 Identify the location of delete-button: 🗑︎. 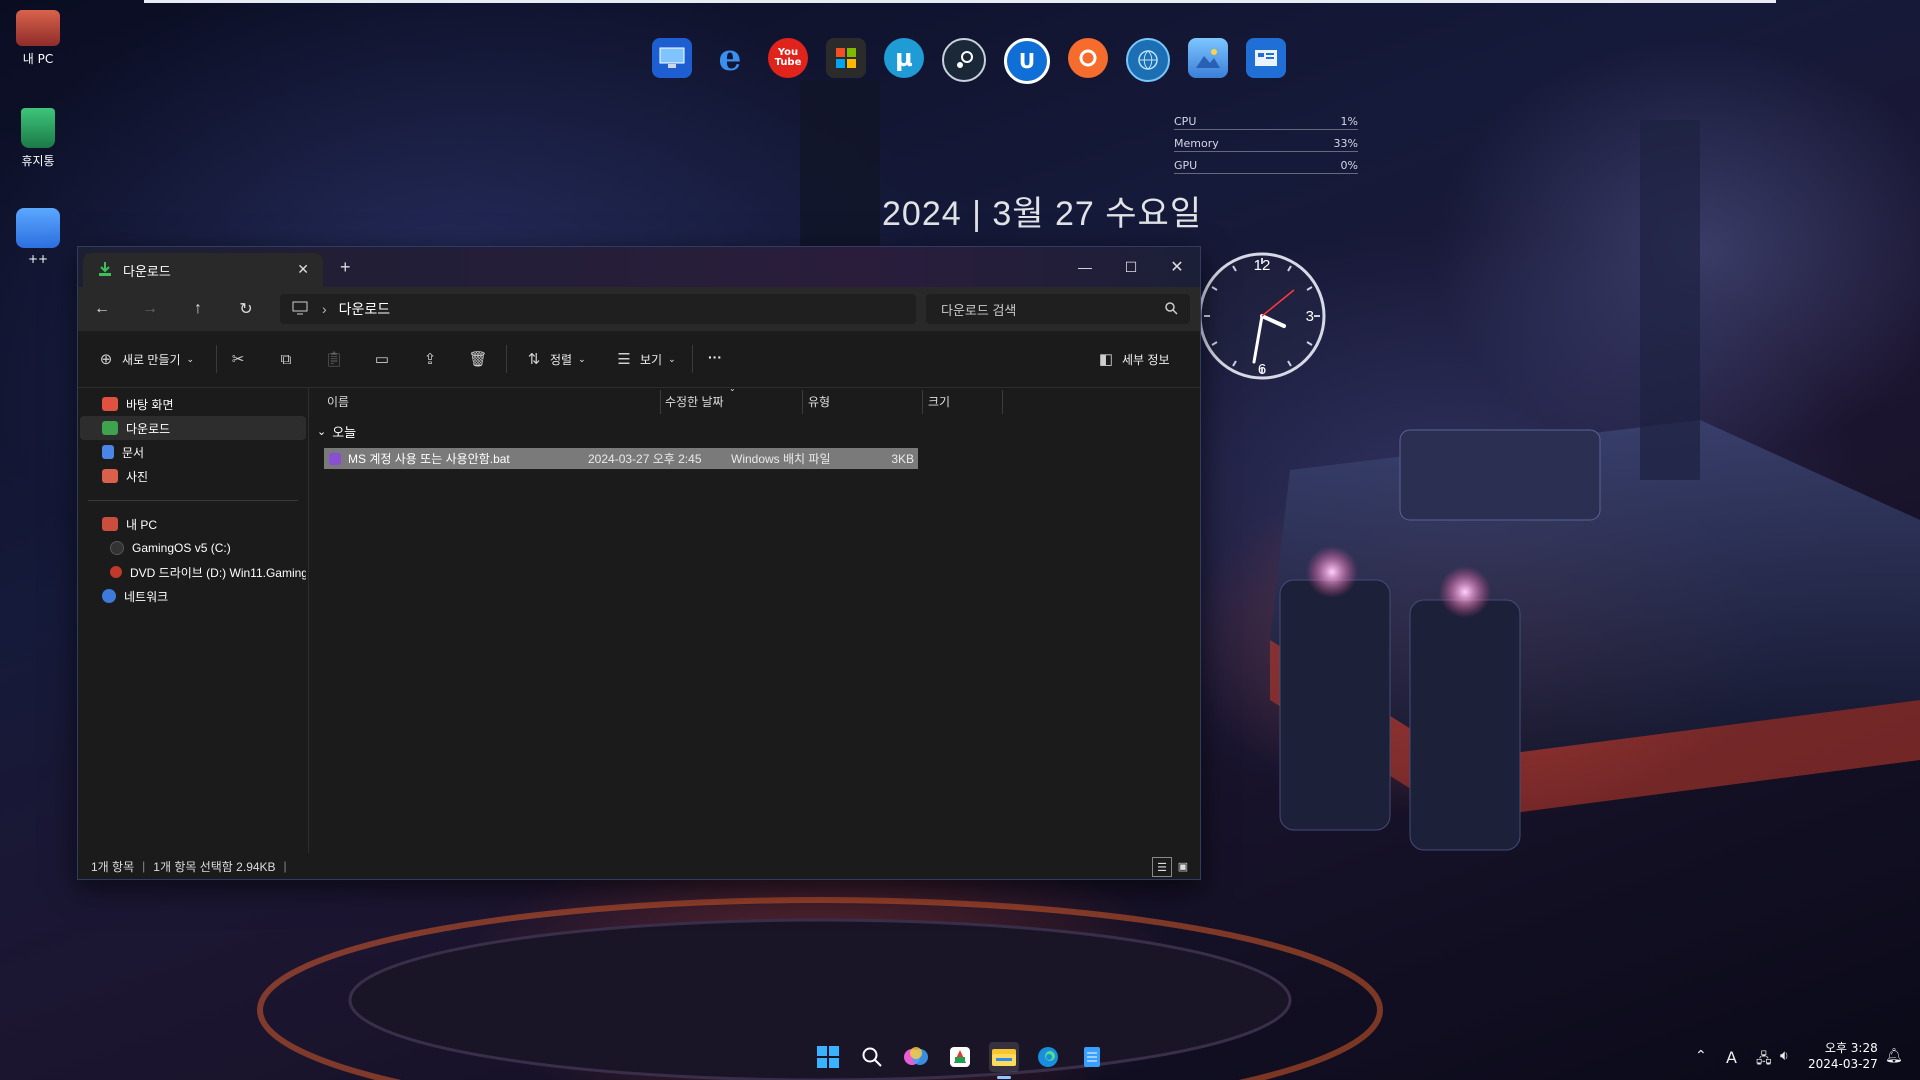
(478, 359).